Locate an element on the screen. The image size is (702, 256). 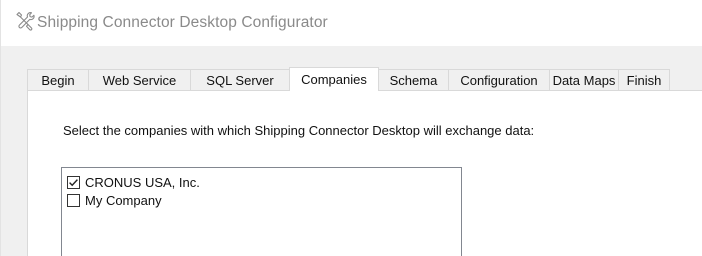
company-label: CRONUS USA, Inc. is located at coordinates (142, 182).